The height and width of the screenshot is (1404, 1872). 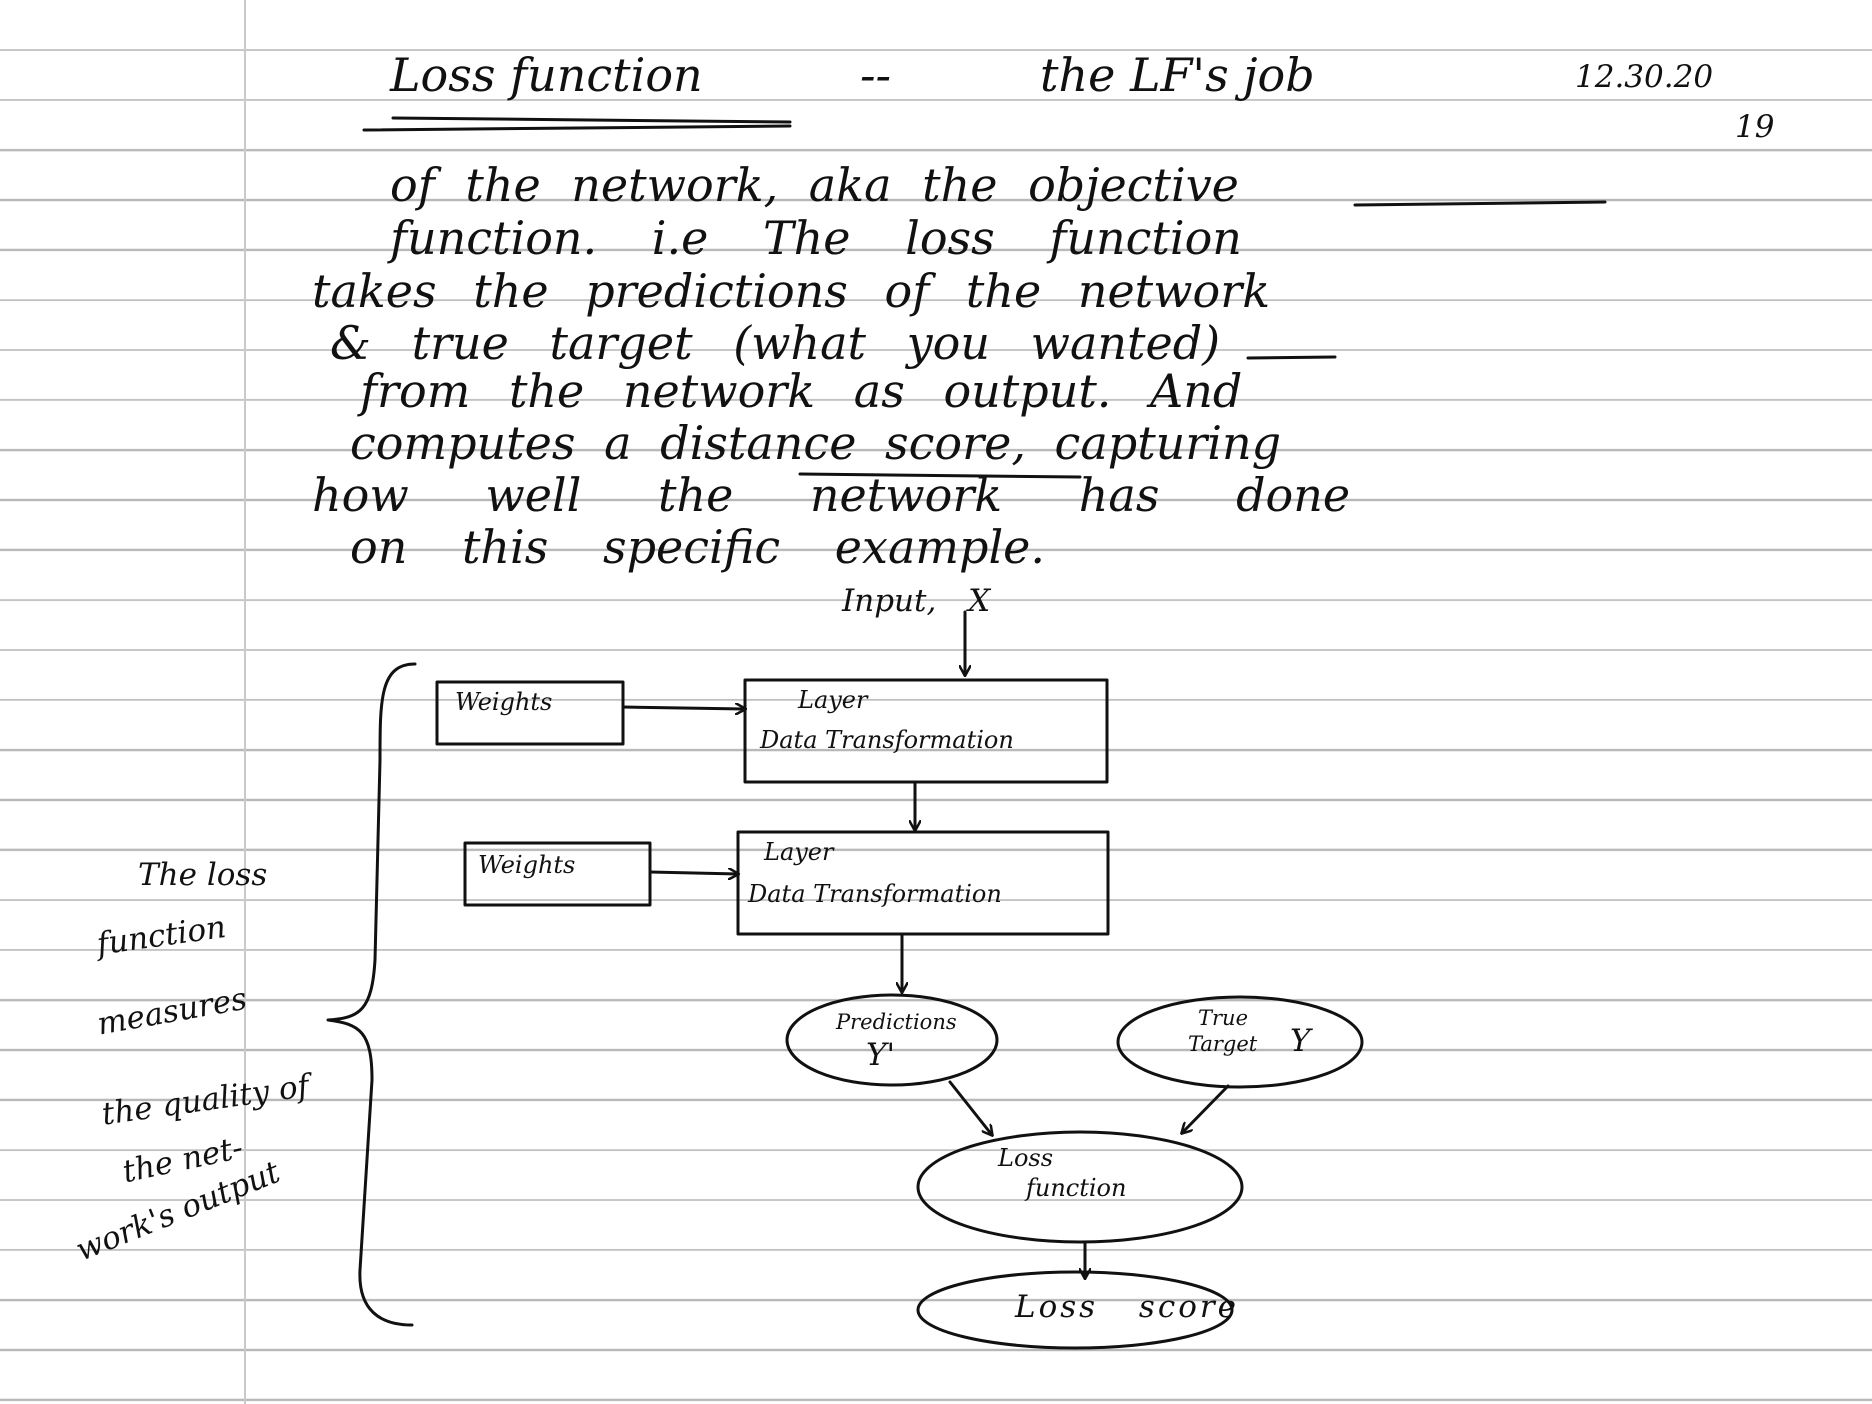 What do you see at coordinates (940, 475) in the screenshot?
I see `distance-underline` at bounding box center [940, 475].